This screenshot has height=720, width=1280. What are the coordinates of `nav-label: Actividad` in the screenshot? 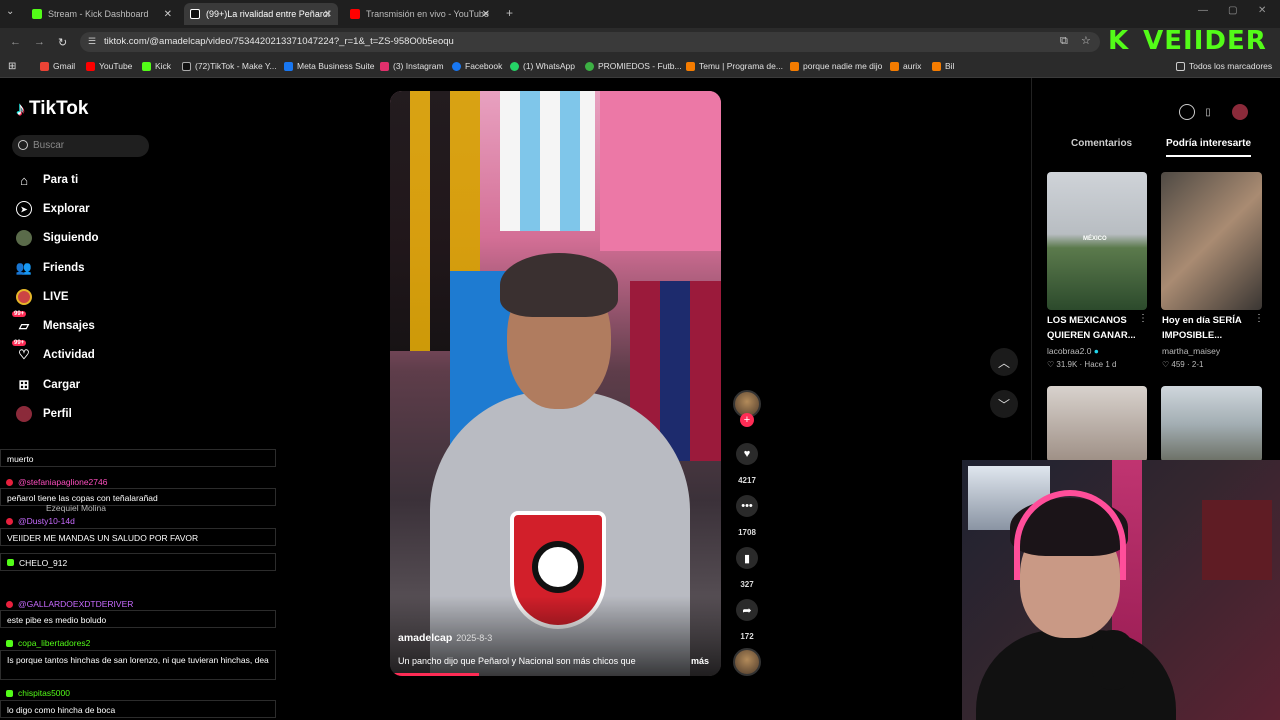 It's located at (69, 355).